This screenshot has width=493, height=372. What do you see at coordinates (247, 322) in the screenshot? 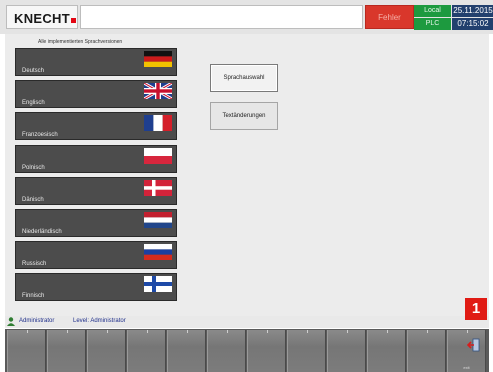
I see `status-bar: Administrator Level: Administrator` at bounding box center [247, 322].